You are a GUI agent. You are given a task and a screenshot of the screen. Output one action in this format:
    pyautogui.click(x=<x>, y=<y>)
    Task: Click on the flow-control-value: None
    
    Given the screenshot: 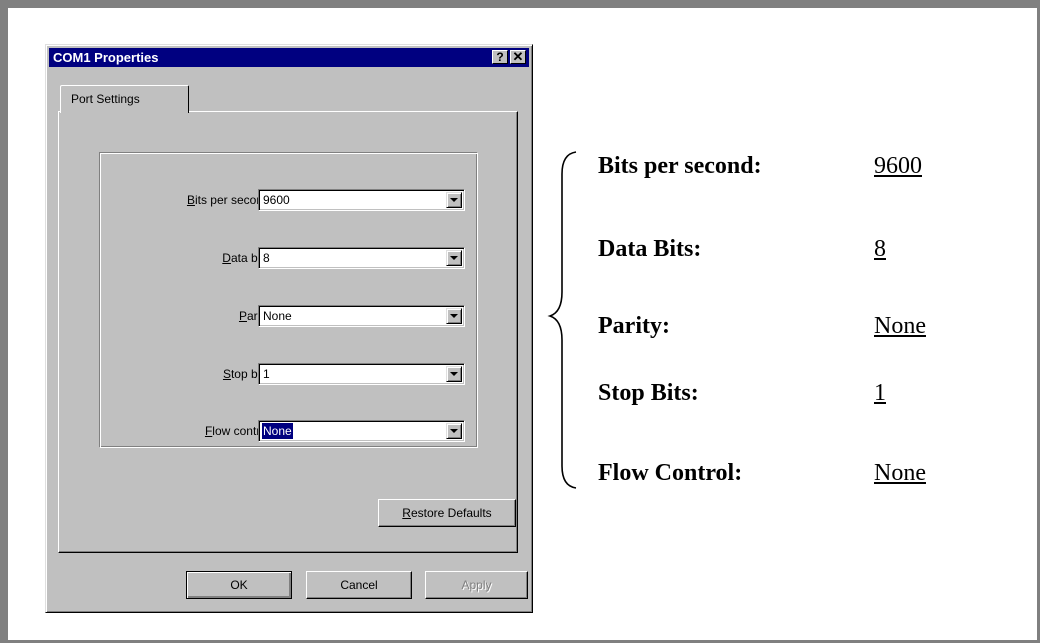 What is the action you would take?
    pyautogui.click(x=277, y=431)
    